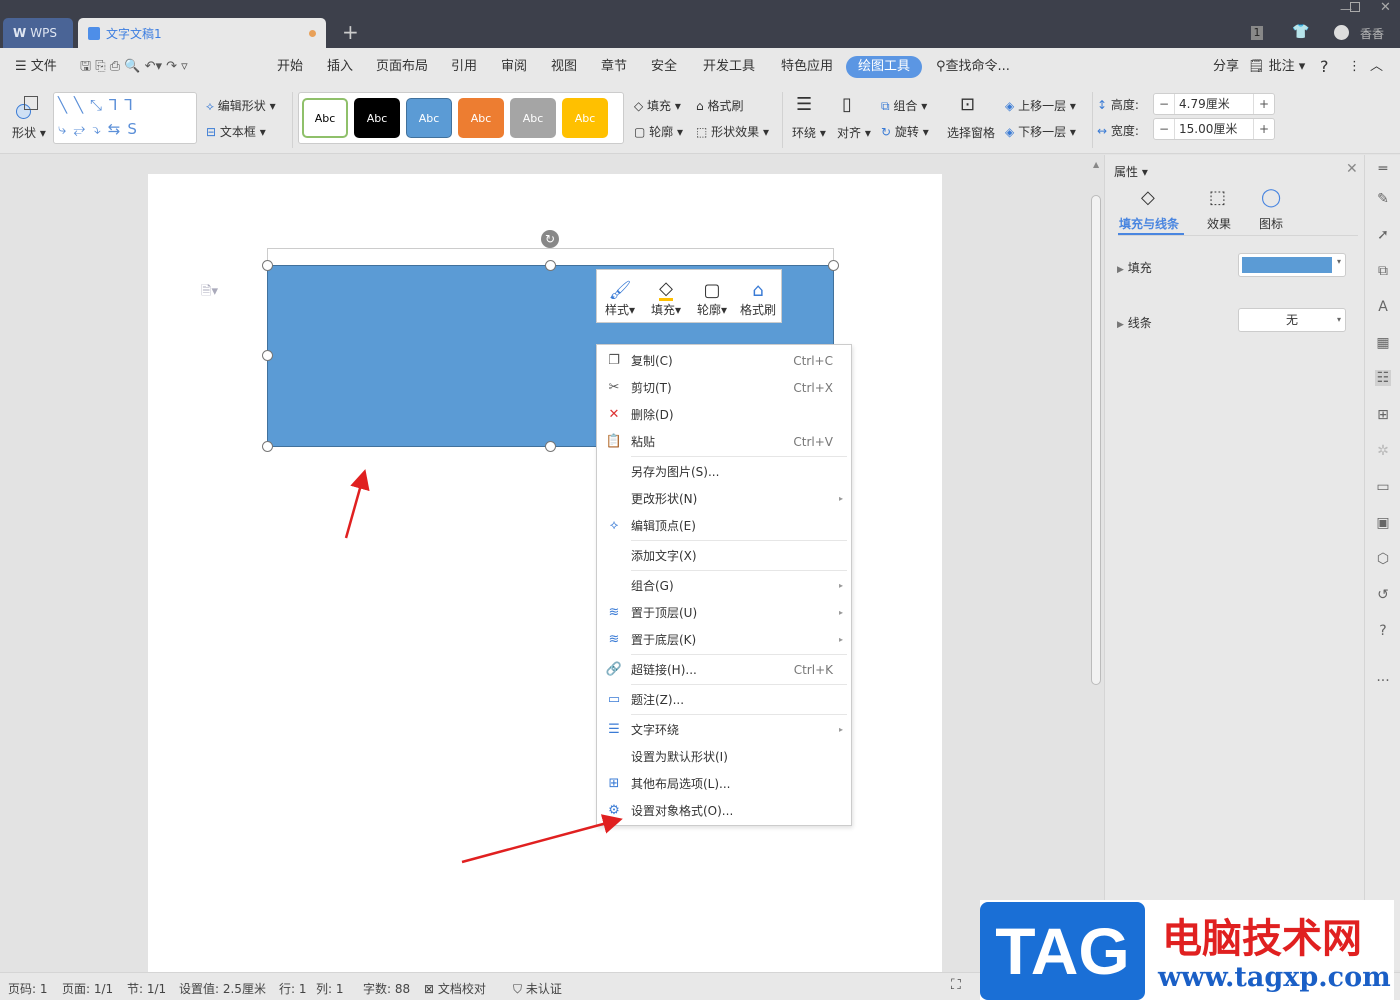 The height and width of the screenshot is (1000, 1400). What do you see at coordinates (1383, 451) in the screenshot?
I see `magic-icon: ✲` at bounding box center [1383, 451].